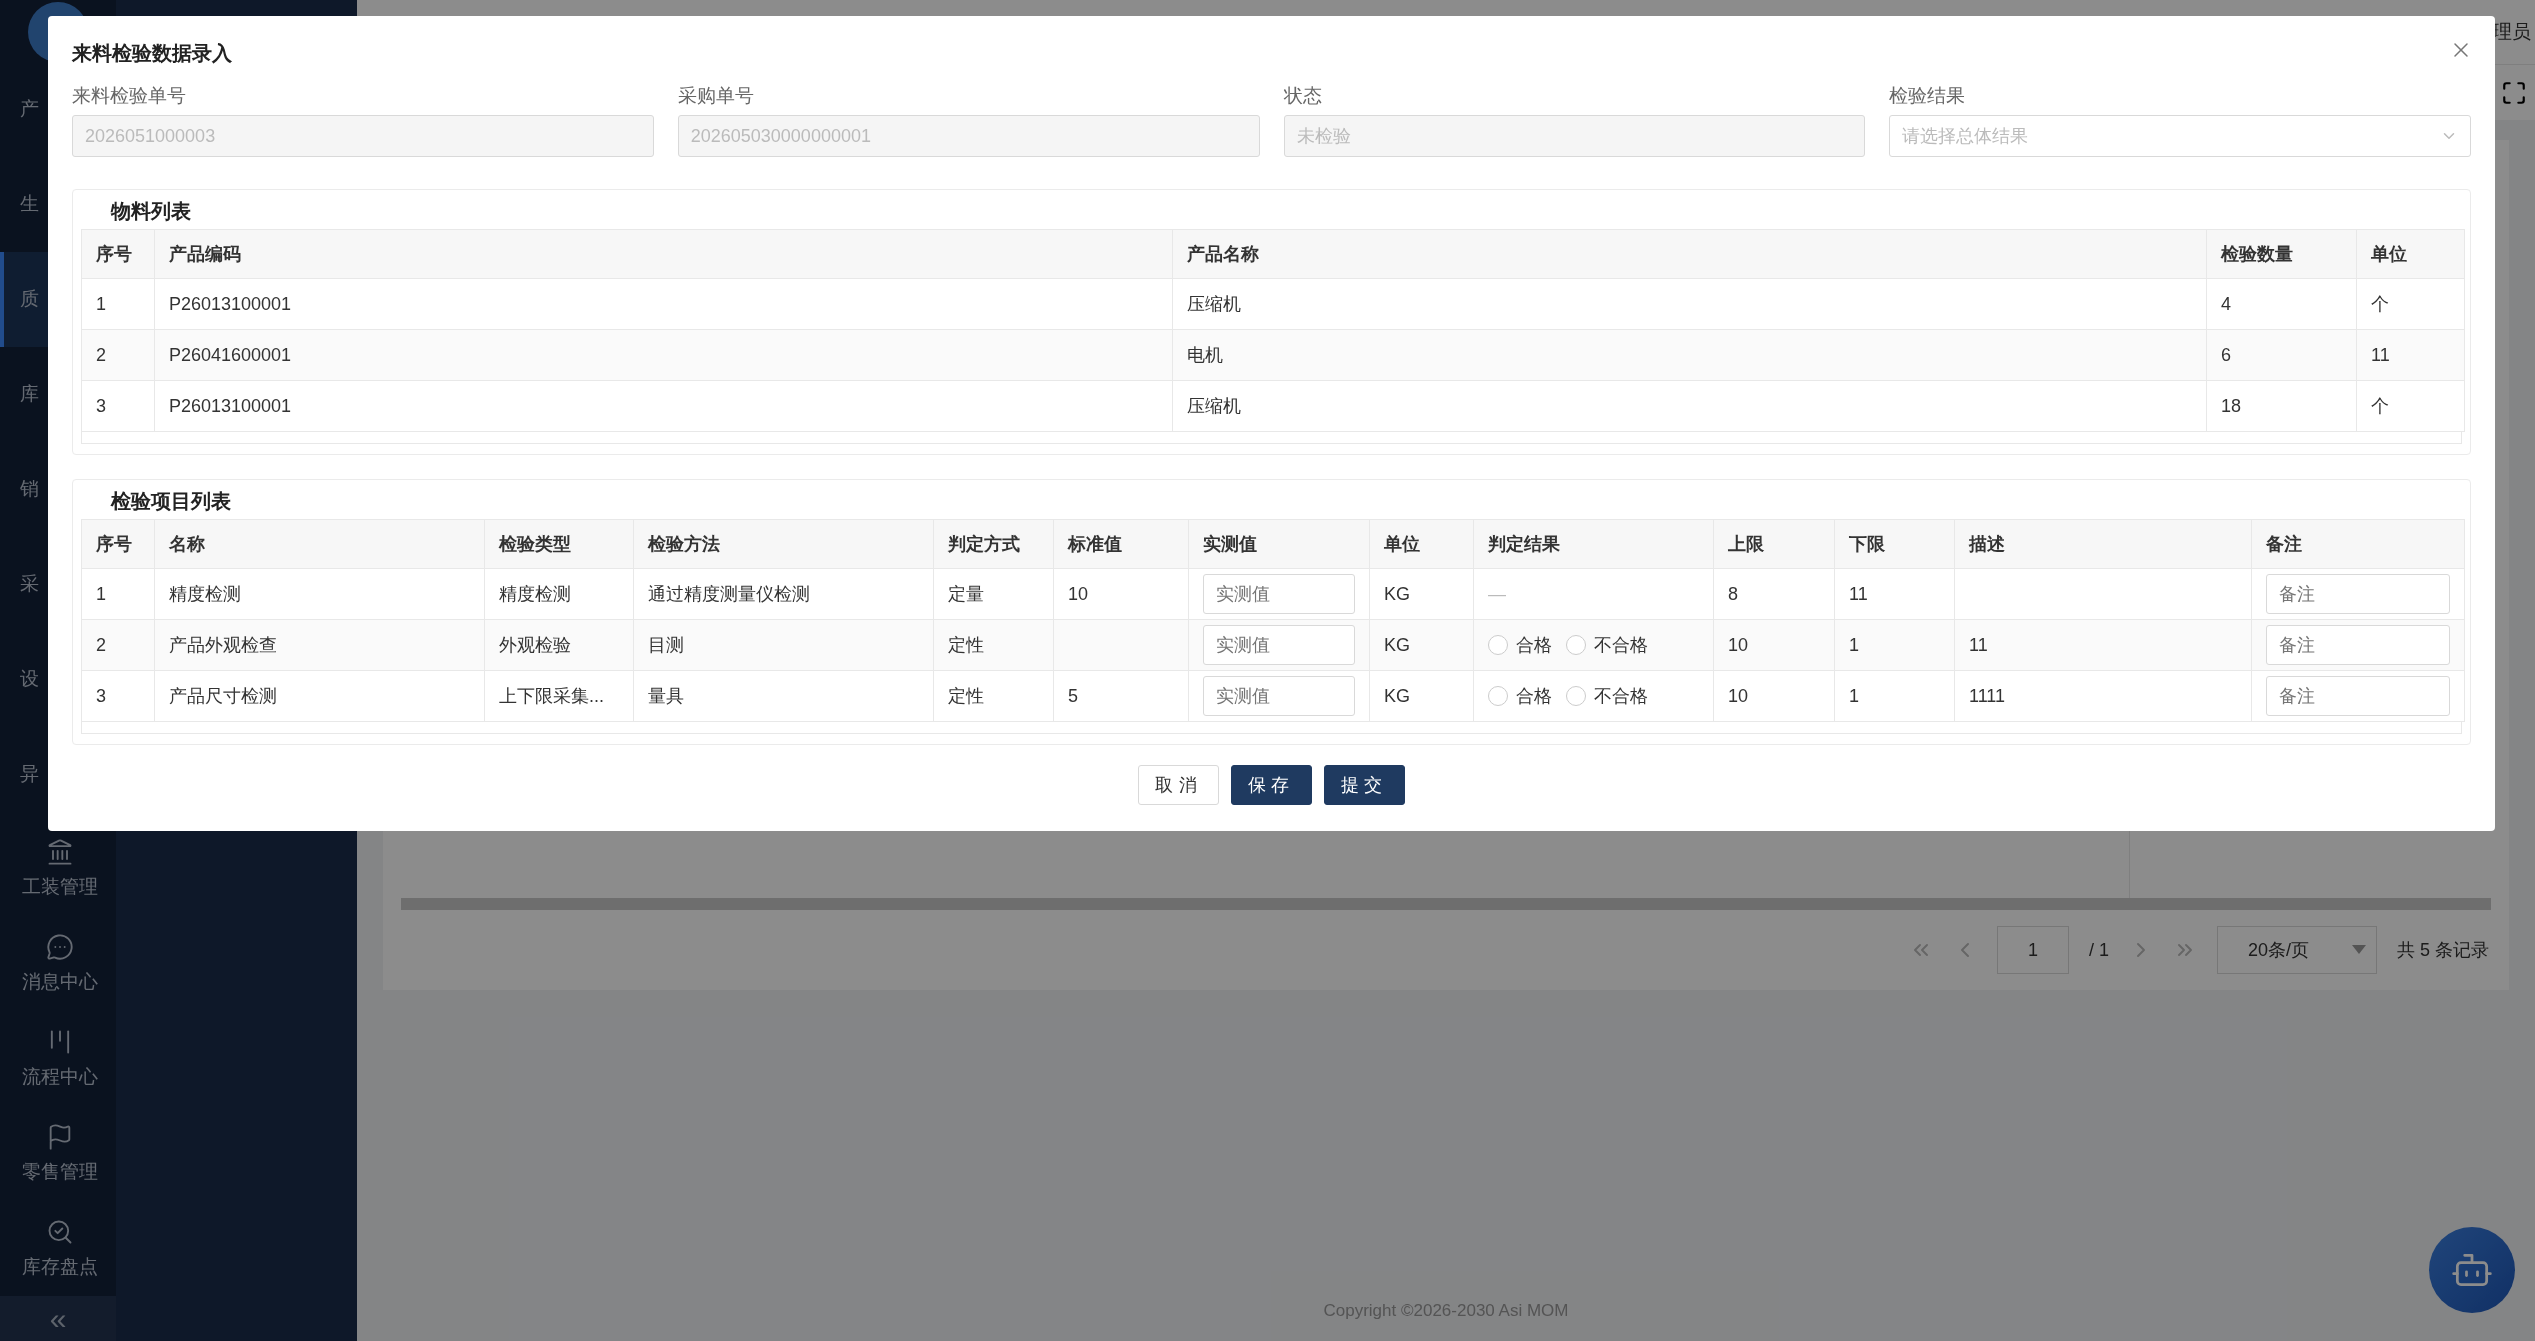 This screenshot has width=2535, height=1341. What do you see at coordinates (1364, 785) in the screenshot?
I see `dialog-button: 提交` at bounding box center [1364, 785].